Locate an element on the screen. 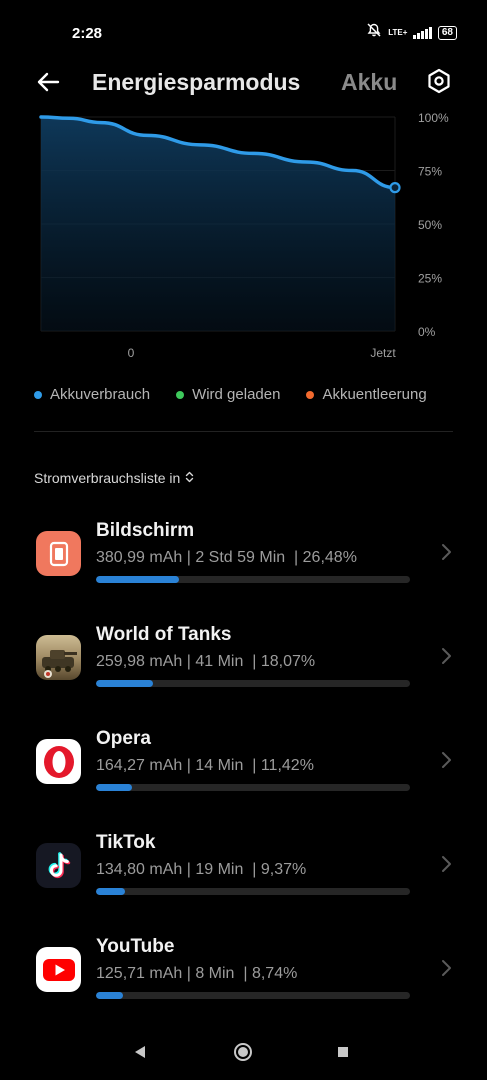  app-name: Bildschirm is located at coordinates (145, 530).